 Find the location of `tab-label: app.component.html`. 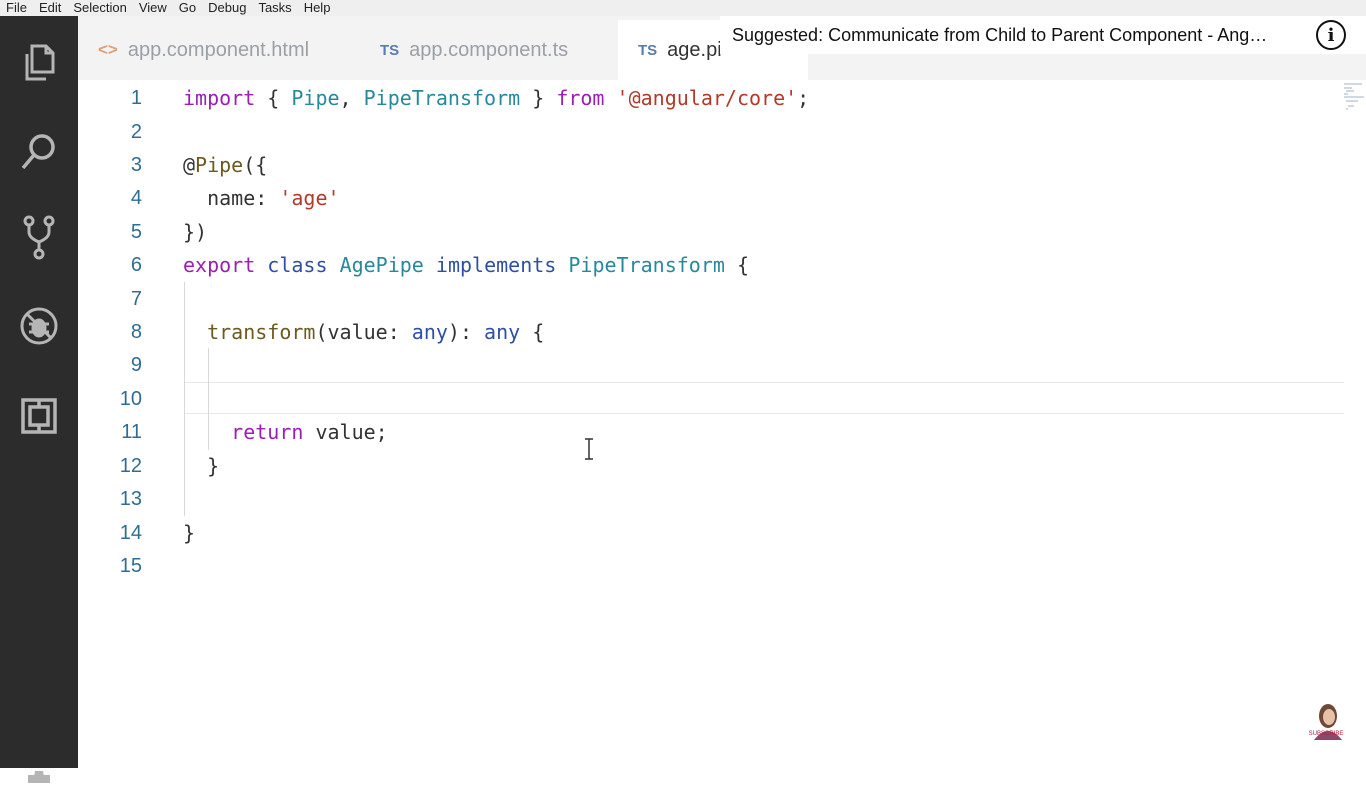

tab-label: app.component.html is located at coordinates (218, 49).